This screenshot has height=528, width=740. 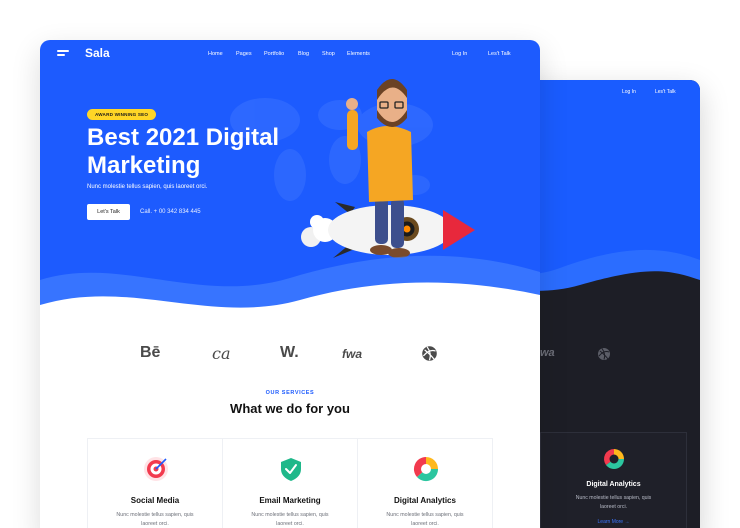 I want to click on nav-link-shop: Shop, so click(x=328, y=54).